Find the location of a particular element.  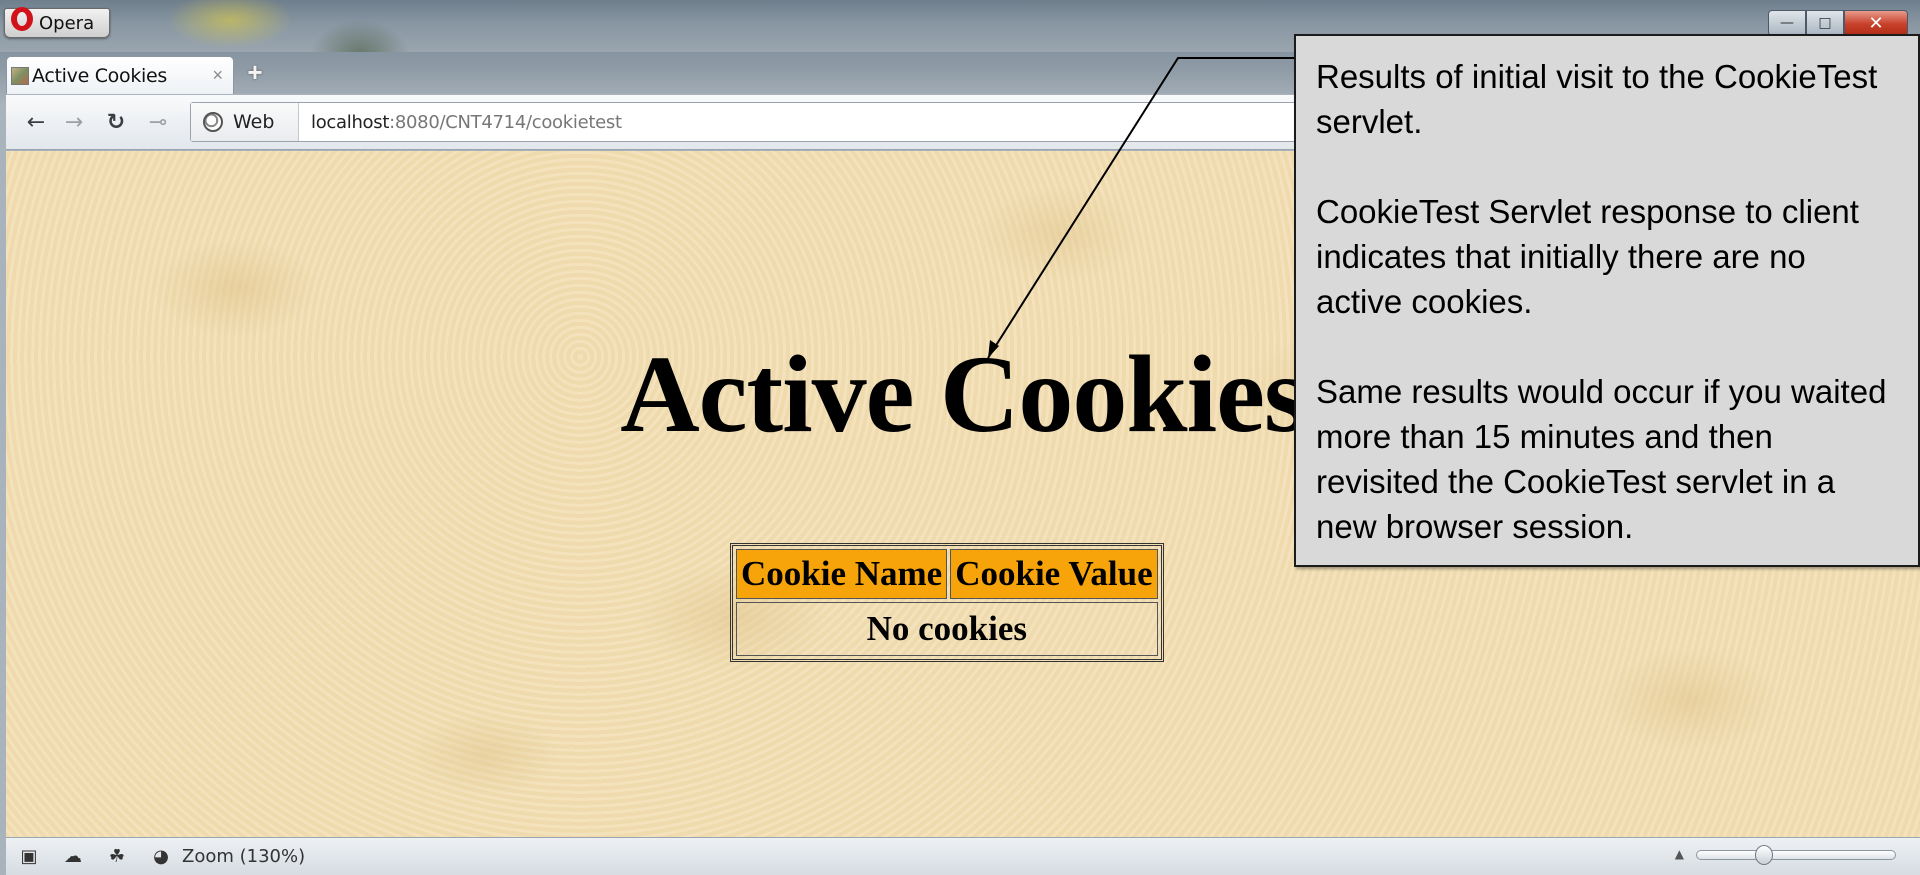

table-row: No cookies is located at coordinates (947, 629).